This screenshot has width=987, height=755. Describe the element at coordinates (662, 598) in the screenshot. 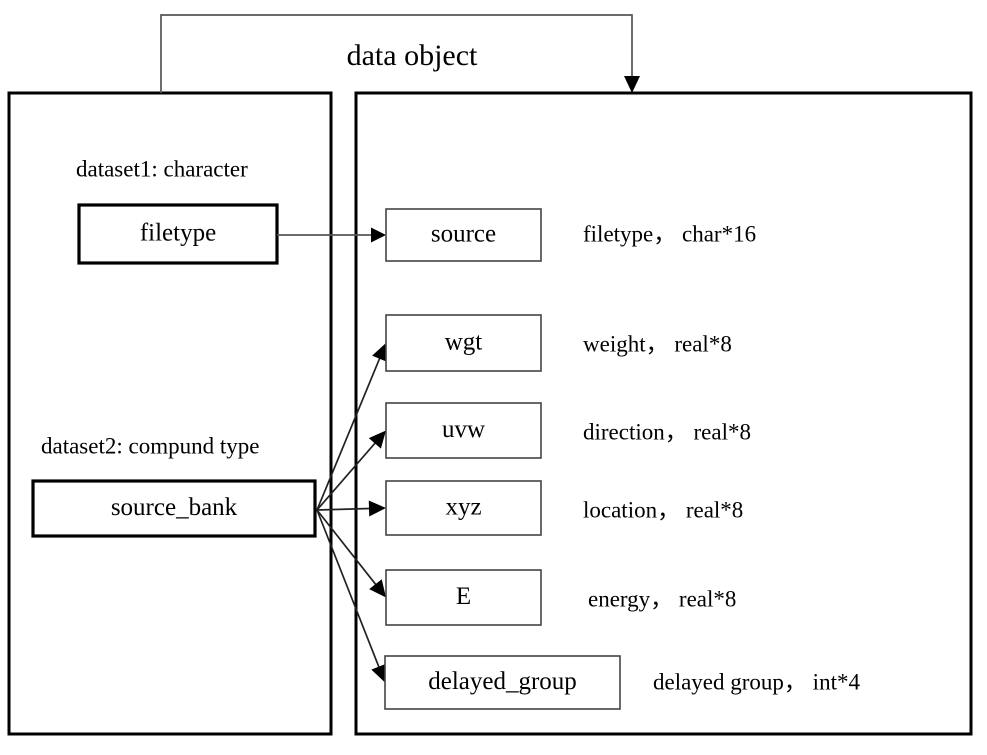

I see `field-description: energy， real*8` at that location.